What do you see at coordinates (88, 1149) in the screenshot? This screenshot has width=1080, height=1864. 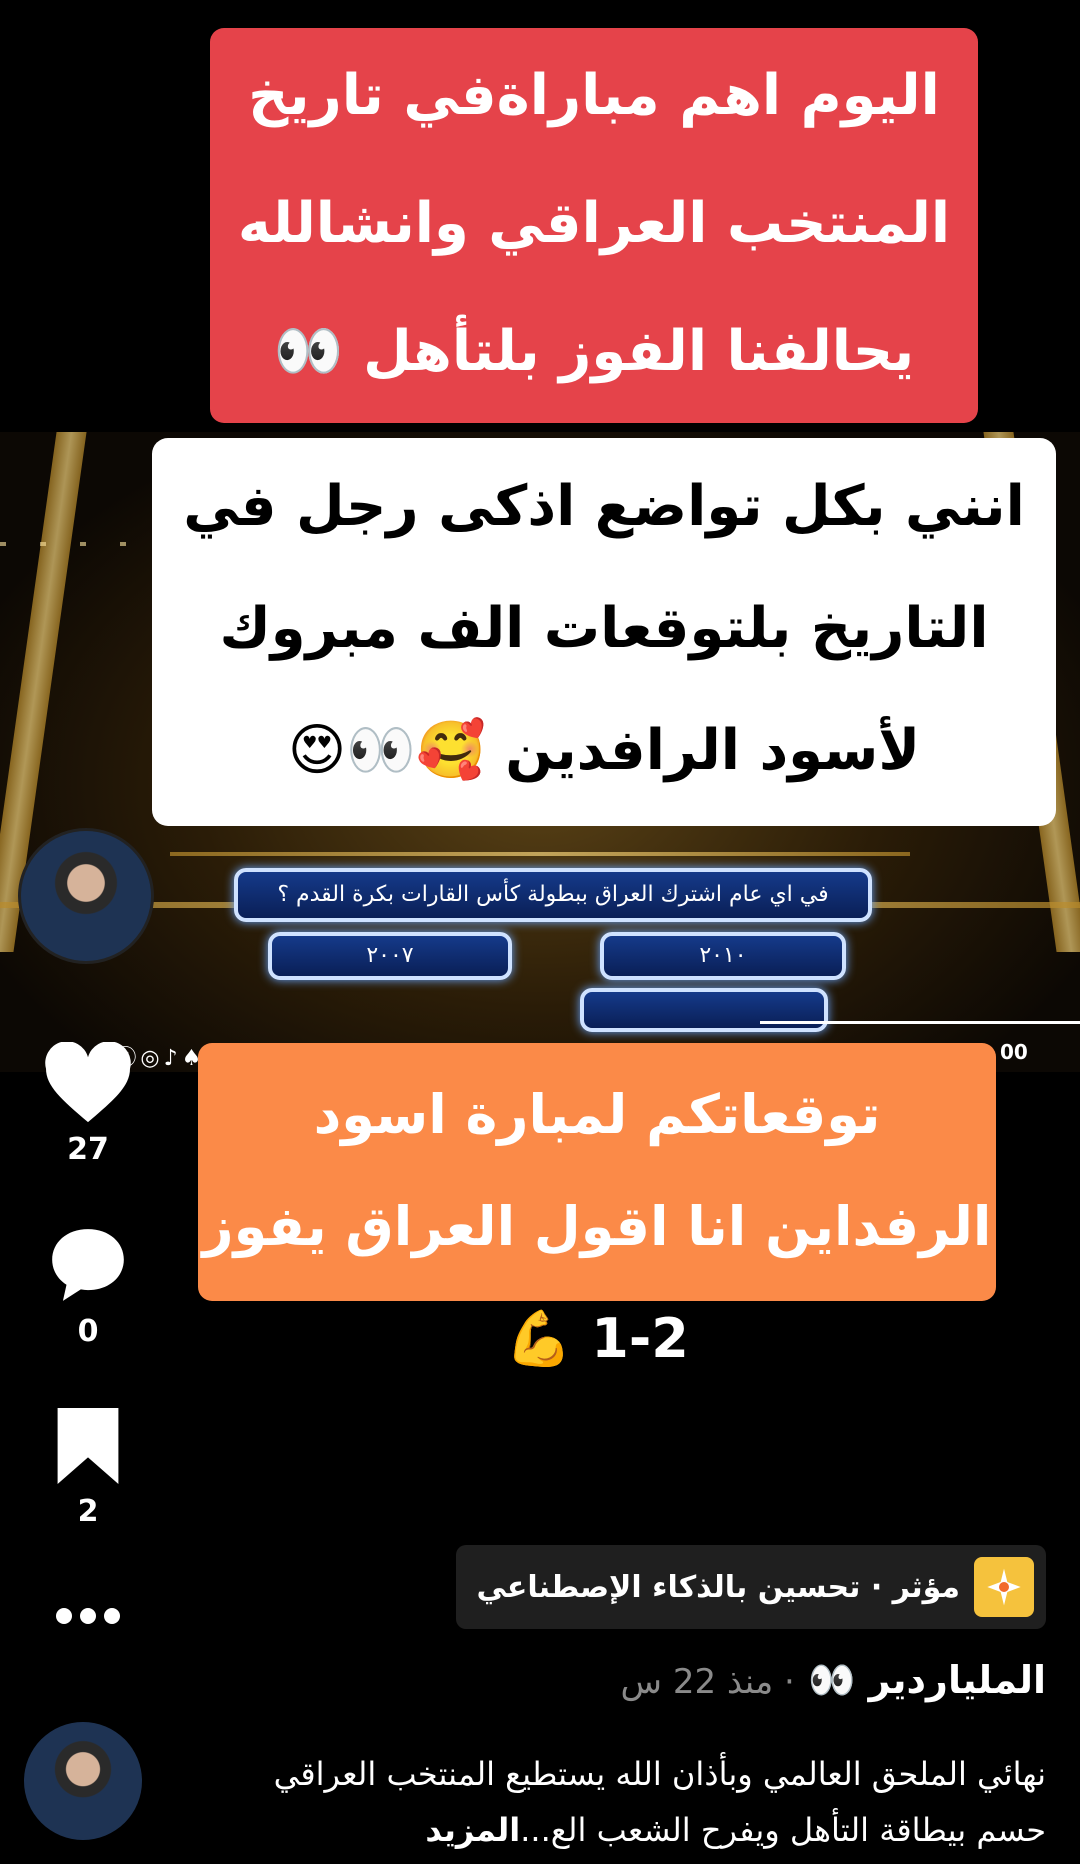 I see `like-count: 27` at bounding box center [88, 1149].